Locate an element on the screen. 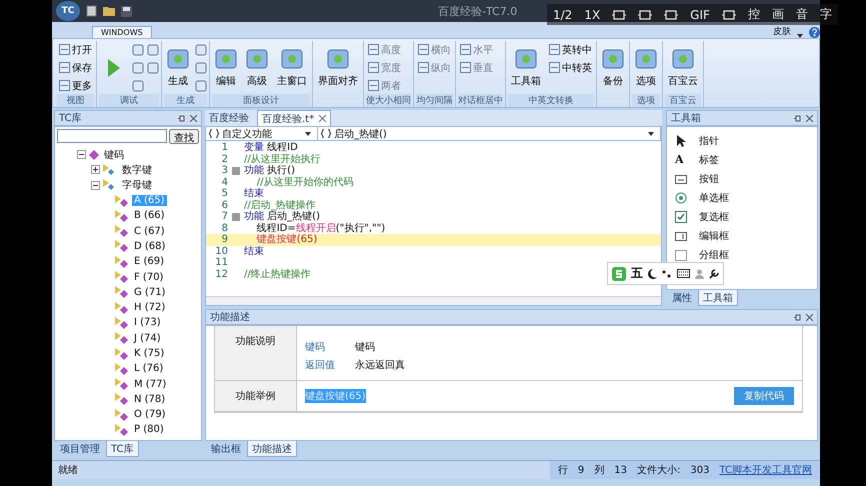 Image resolution: width=866 pixels, height=486 pixels. tree-item: 字母键 is located at coordinates (137, 185).